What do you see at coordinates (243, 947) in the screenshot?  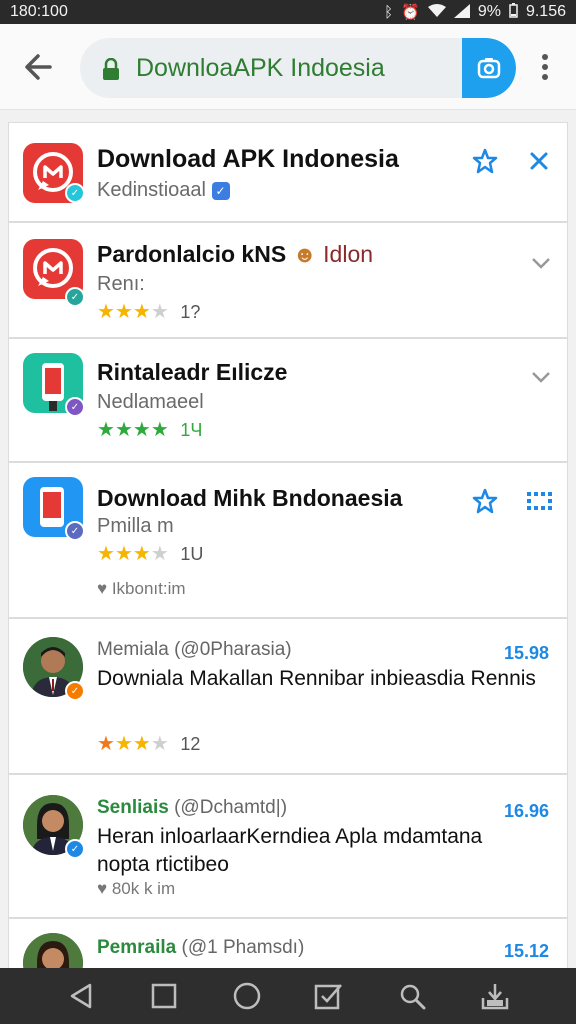 I see `author-handle: (@1 Phamsdı)` at bounding box center [243, 947].